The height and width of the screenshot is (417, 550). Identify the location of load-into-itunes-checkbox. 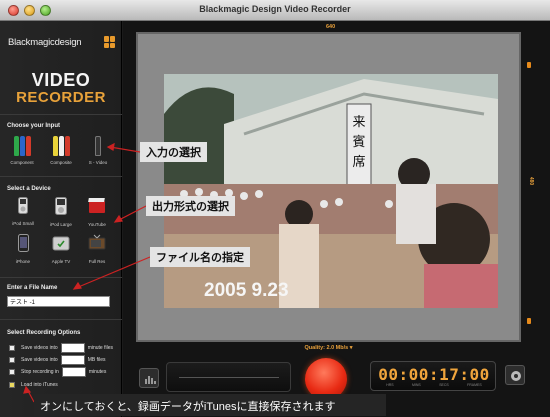
(12, 385).